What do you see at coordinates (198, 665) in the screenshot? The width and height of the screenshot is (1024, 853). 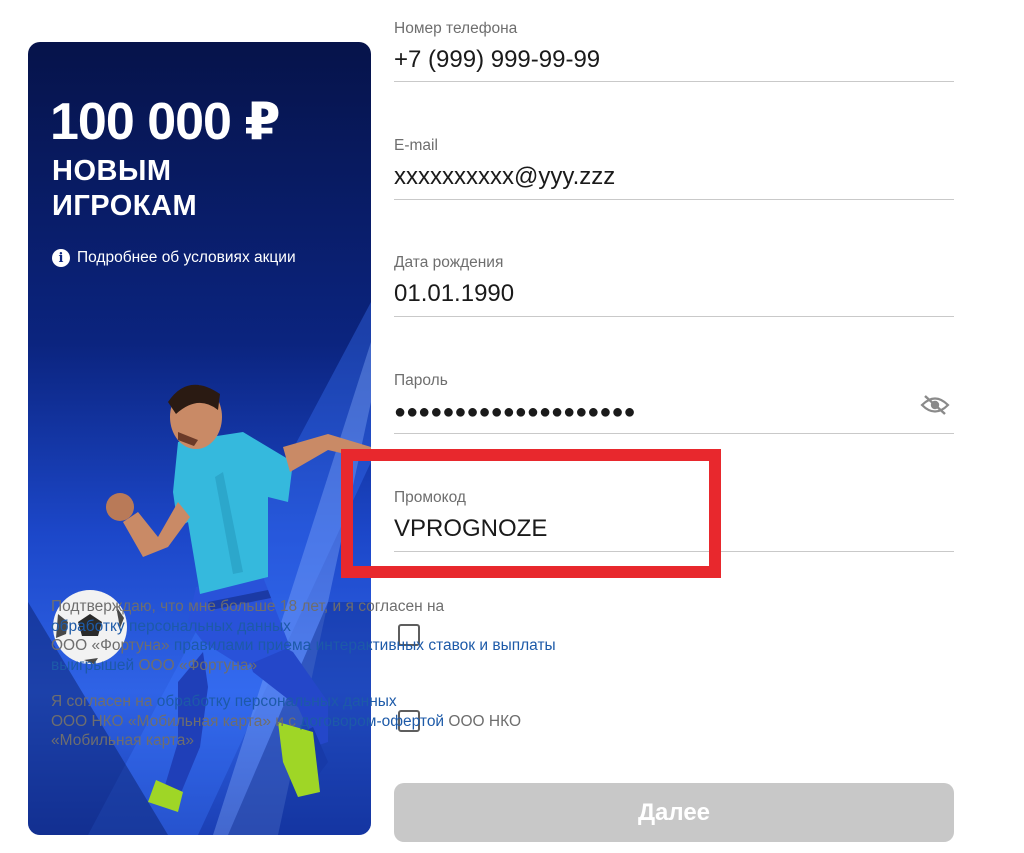 I see `consent-1-text-c: ООО «Фортуна»` at bounding box center [198, 665].